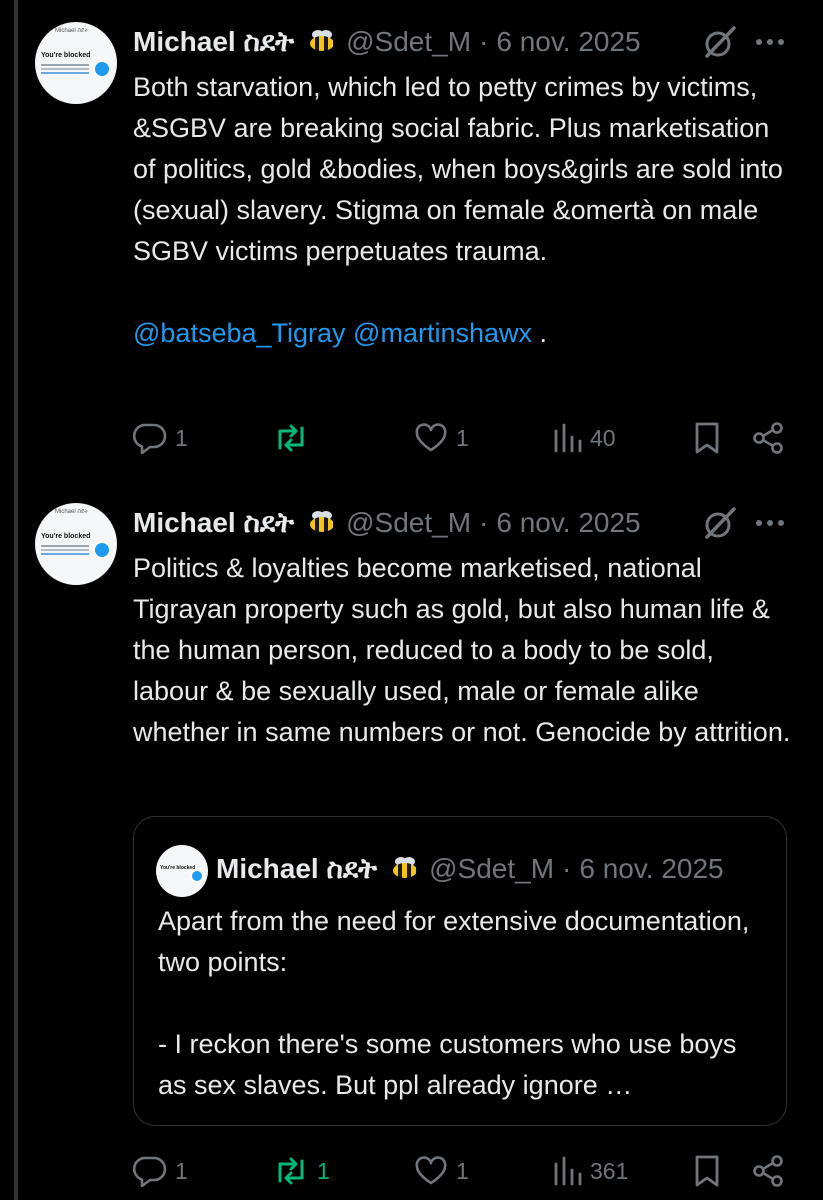 This screenshot has height=1200, width=823. I want to click on action-bar: 1 1 40, so click(463, 438).